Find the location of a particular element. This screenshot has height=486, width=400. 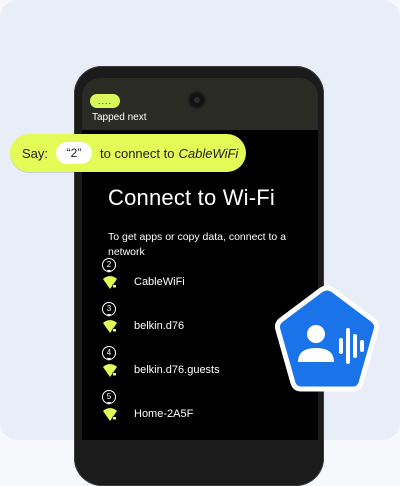

tapped-feedback: Tapped next is located at coordinates (119, 117).